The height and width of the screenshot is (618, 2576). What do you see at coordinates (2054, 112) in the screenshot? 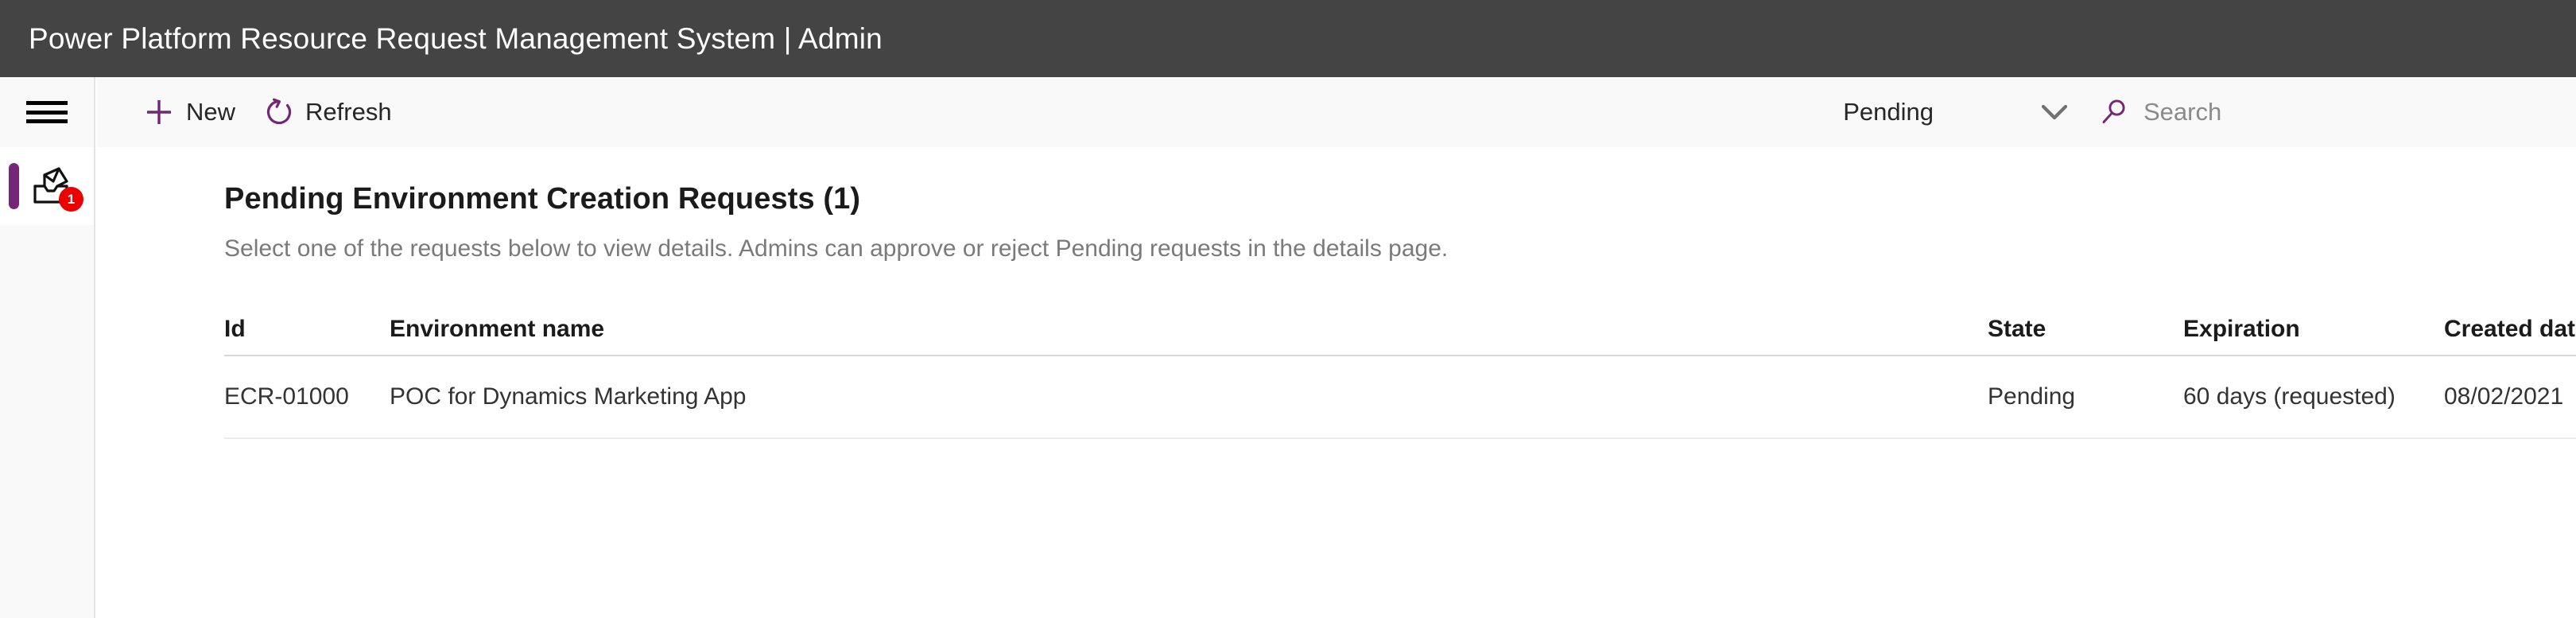
I see `chevron-down-icon` at bounding box center [2054, 112].